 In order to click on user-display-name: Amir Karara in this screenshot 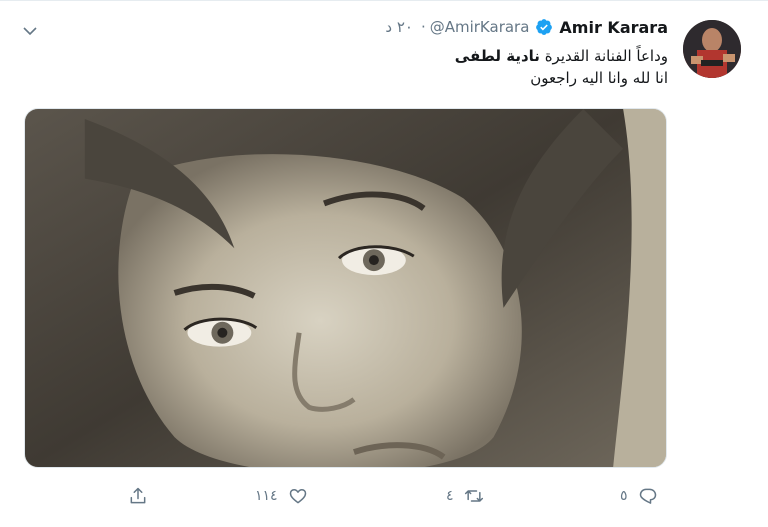, I will do `click(613, 27)`.